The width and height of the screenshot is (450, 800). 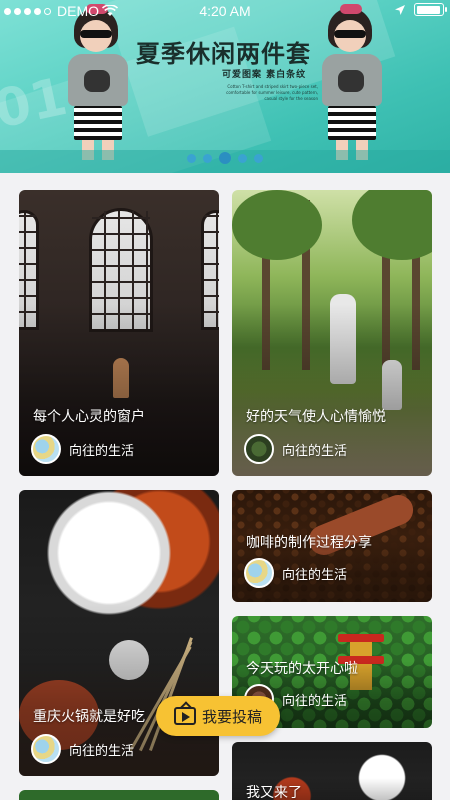 I want to click on submit-post-label: 我要投稿, so click(x=231, y=716).